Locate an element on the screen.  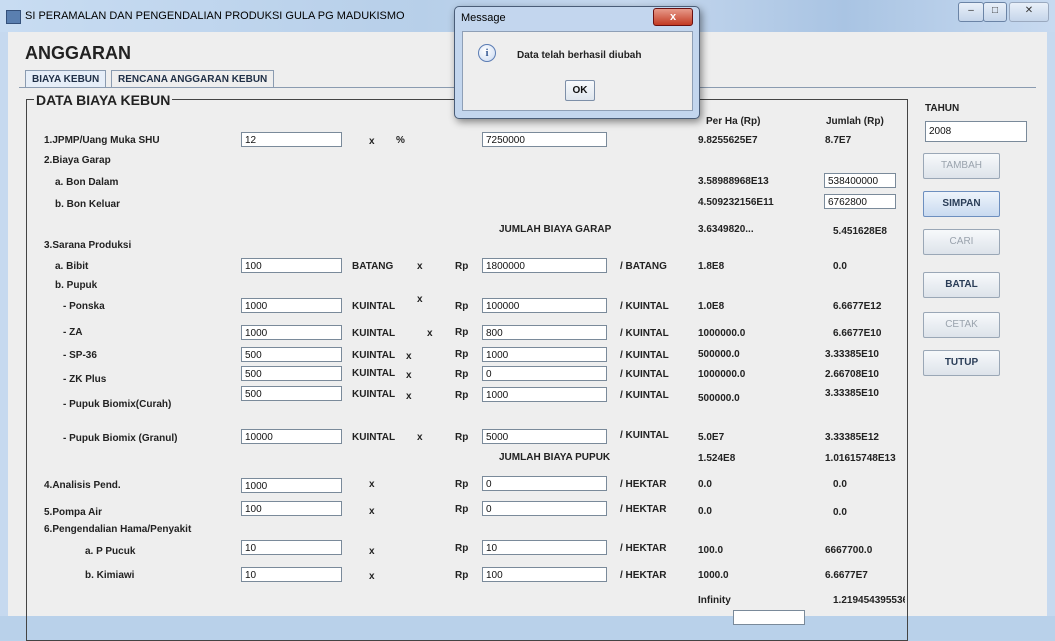
garap-label: 2.Biaya Garap is located at coordinates (77, 160).